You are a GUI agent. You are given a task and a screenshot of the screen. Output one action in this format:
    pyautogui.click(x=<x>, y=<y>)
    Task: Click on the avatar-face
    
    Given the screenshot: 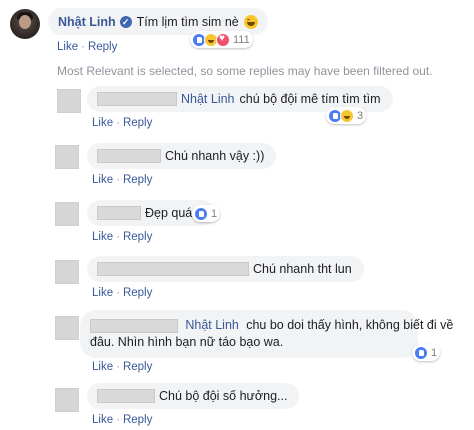 What is the action you would take?
    pyautogui.click(x=25, y=22)
    